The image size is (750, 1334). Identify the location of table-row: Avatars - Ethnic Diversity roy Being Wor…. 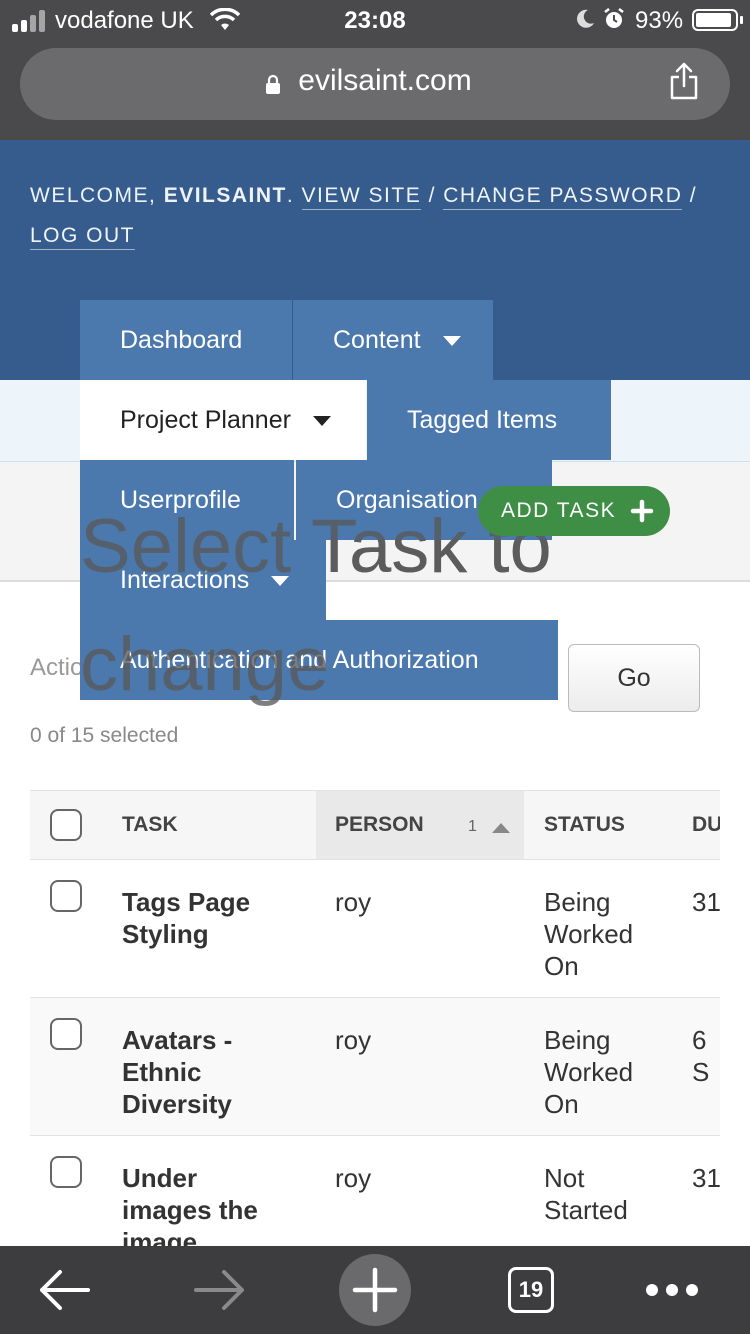
(375, 1067).